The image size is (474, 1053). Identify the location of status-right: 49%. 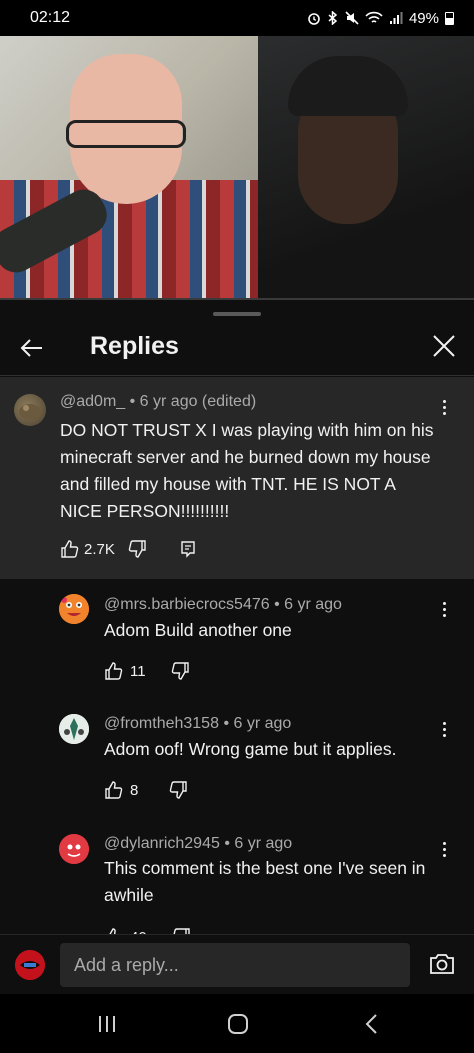
(380, 18).